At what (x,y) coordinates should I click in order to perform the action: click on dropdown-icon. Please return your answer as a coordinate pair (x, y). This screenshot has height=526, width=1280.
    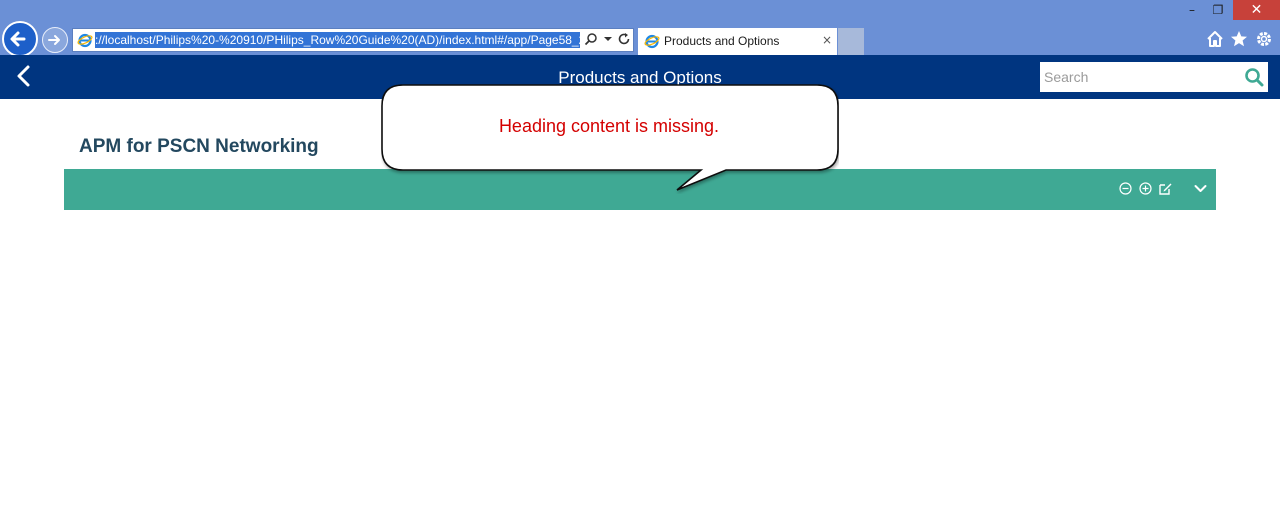
    Looking at the image, I should click on (608, 40).